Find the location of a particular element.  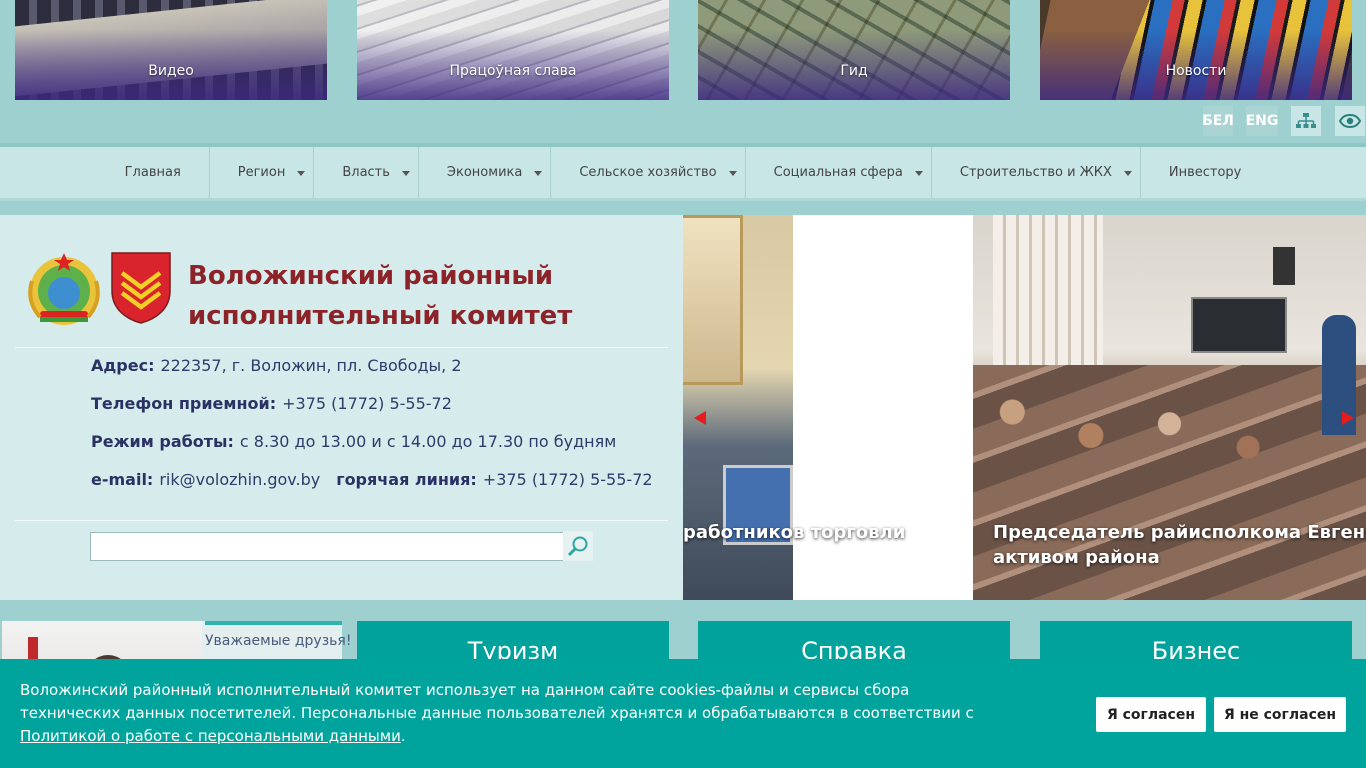

nav-label: Главная is located at coordinates (152, 172).